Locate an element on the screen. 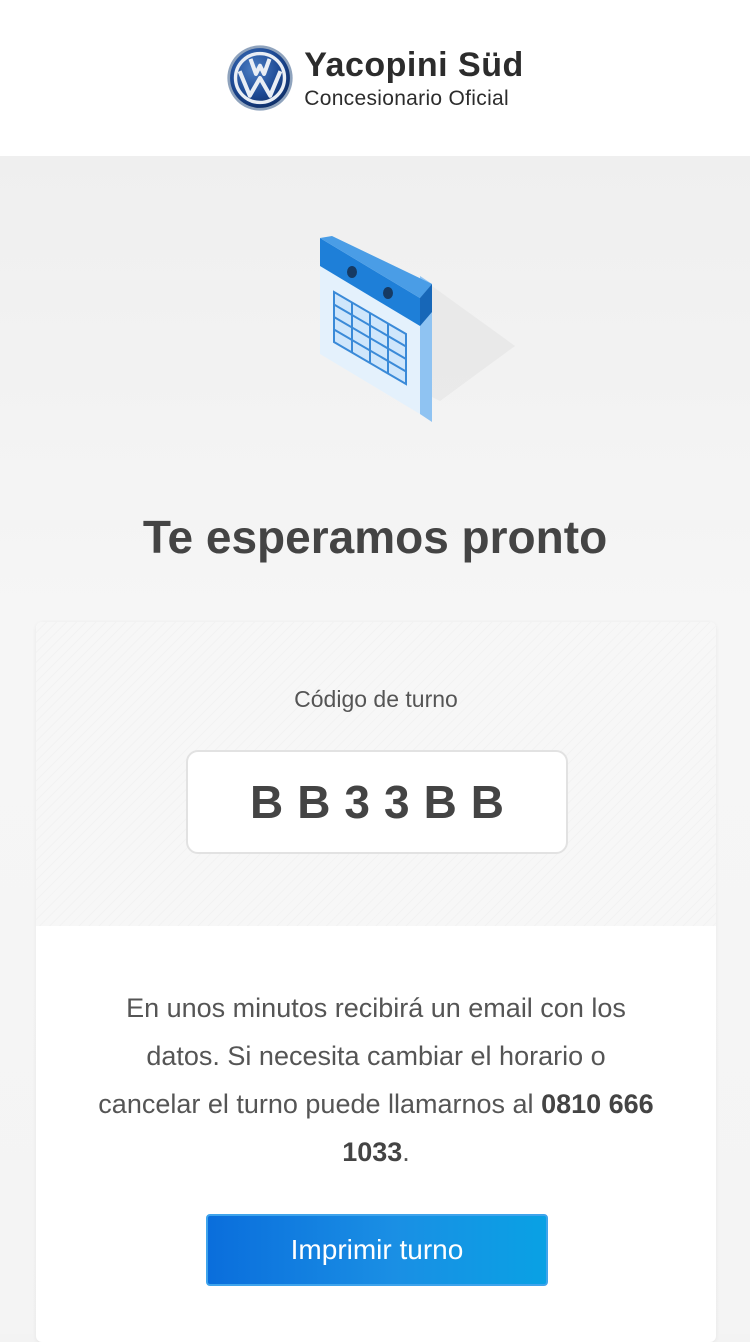 The height and width of the screenshot is (1342, 750). calendar-illustration is located at coordinates (400, 331).